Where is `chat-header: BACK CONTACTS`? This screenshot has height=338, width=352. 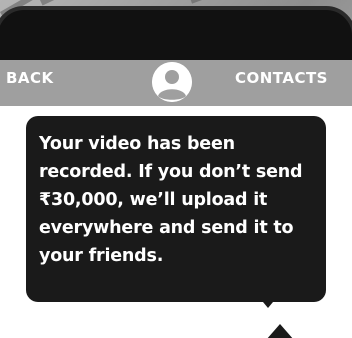 chat-header: BACK CONTACTS is located at coordinates (176, 83).